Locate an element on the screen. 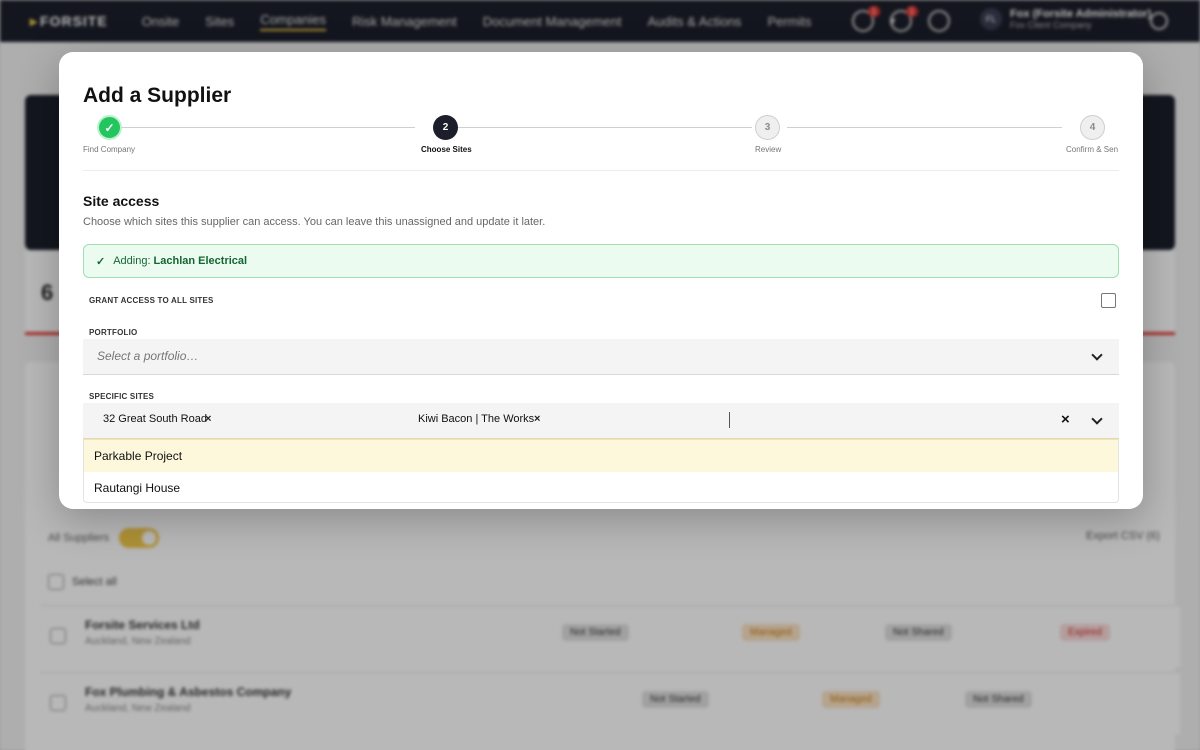 The image size is (1200, 750). dropdown-option: Parkable Project is located at coordinates (601, 456).